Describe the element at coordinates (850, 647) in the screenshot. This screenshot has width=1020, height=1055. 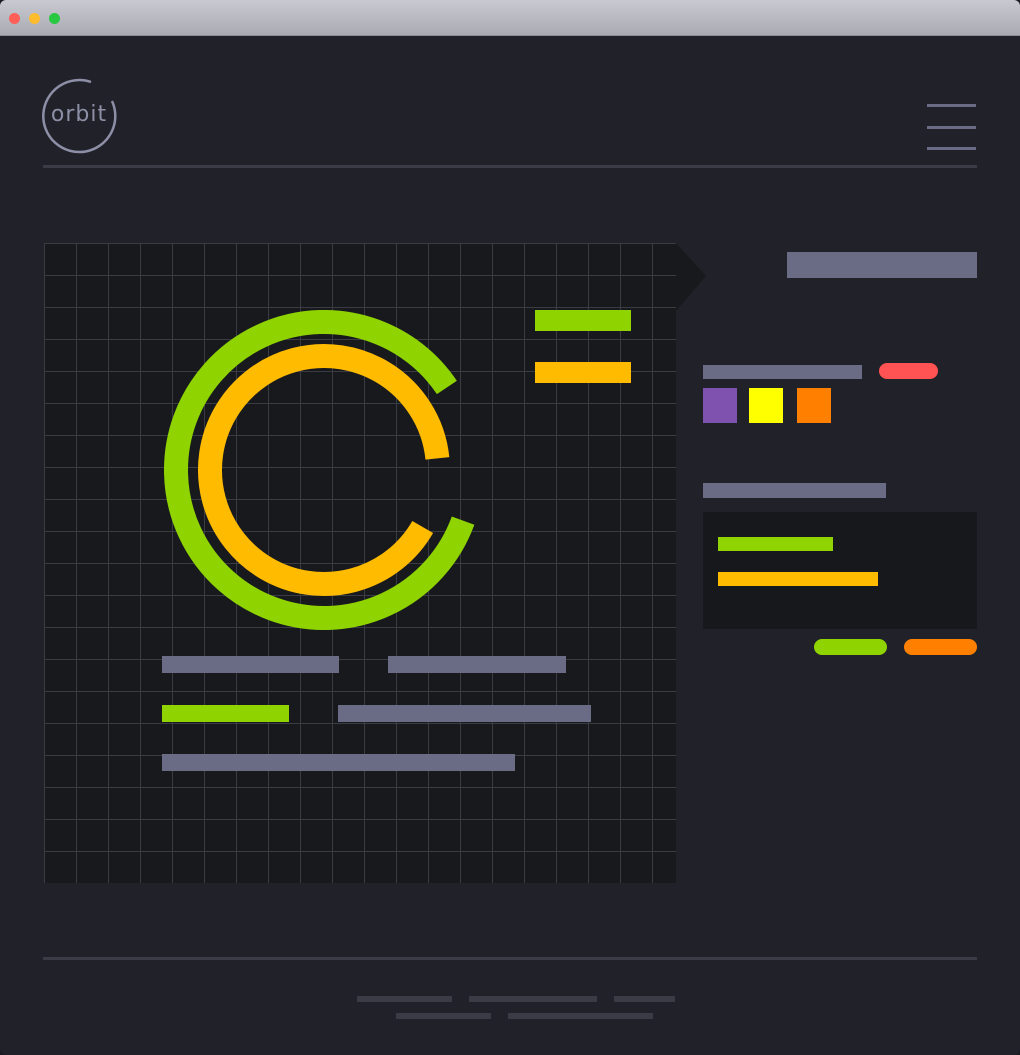
I see `green-pill-button` at that location.